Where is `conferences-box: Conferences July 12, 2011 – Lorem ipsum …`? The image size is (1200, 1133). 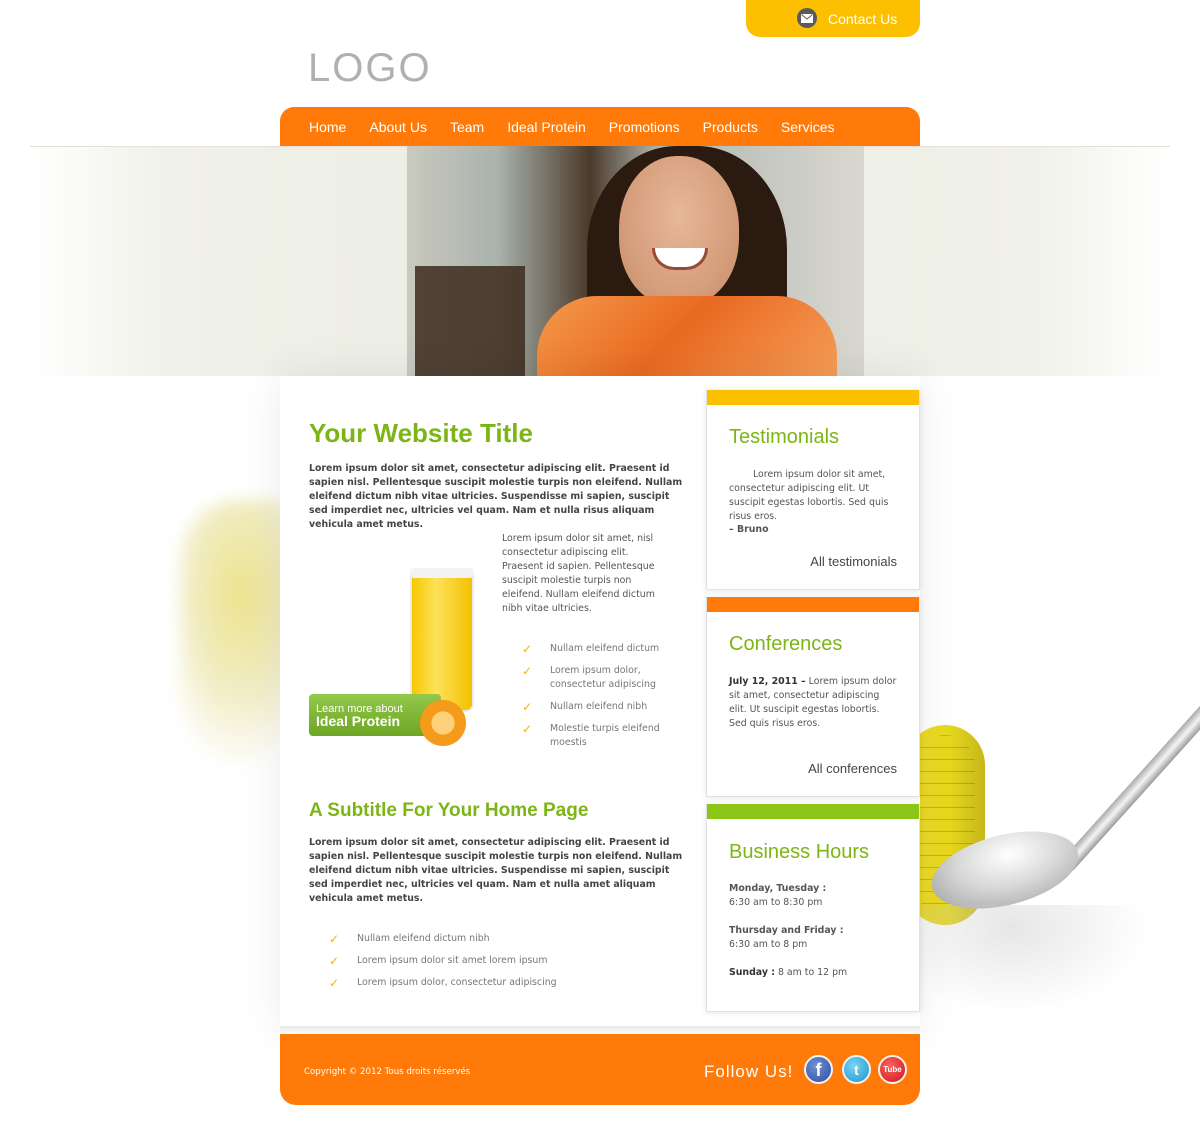
conferences-box: Conferences July 12, 2011 – Lorem ipsum … is located at coordinates (813, 697).